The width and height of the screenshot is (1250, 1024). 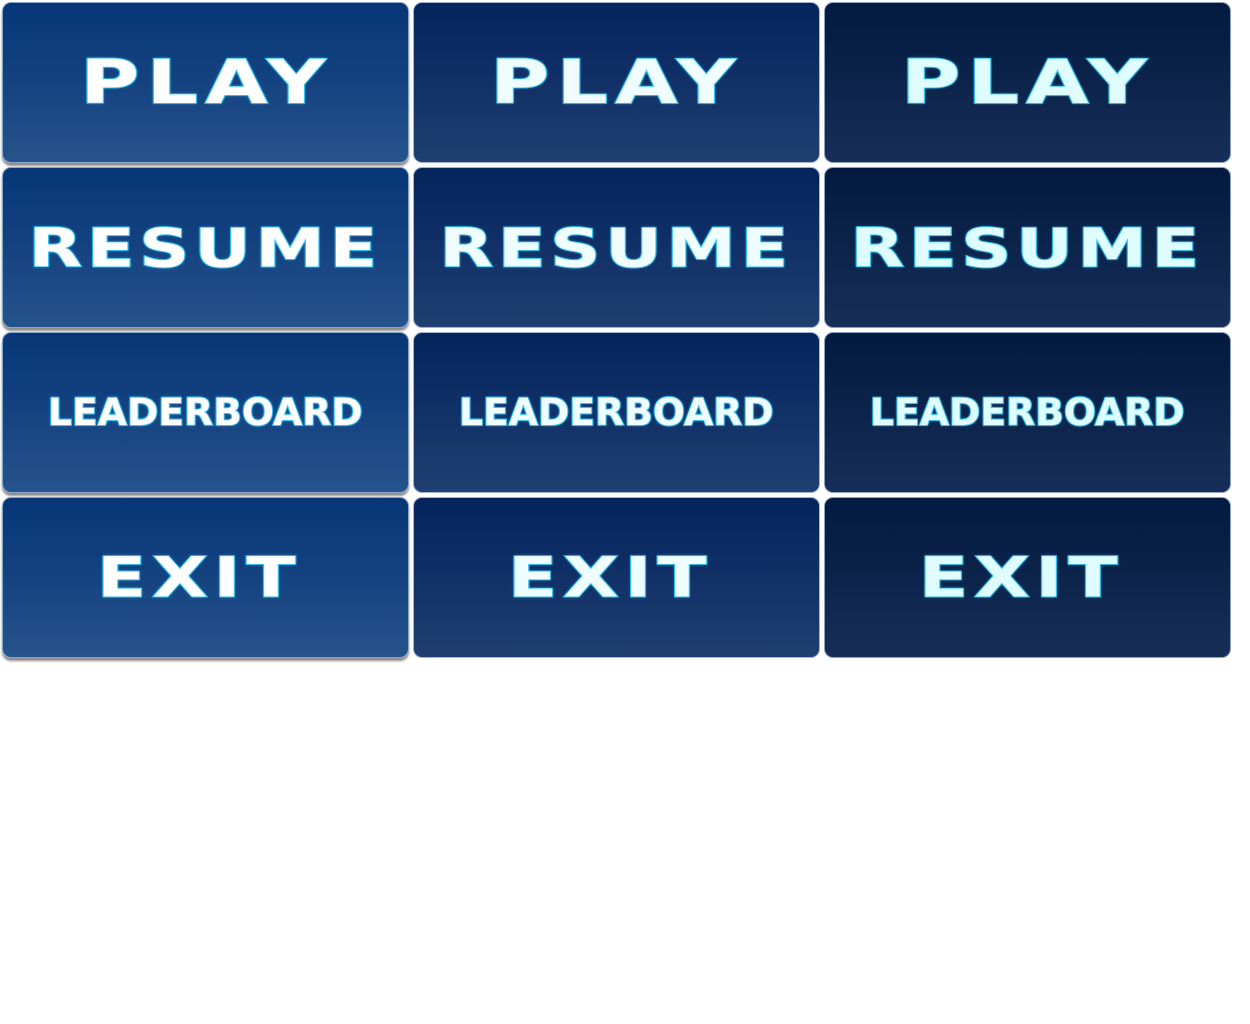 I want to click on leaderboard-button-pressed: LEADERBOARD, so click(x=1027, y=412).